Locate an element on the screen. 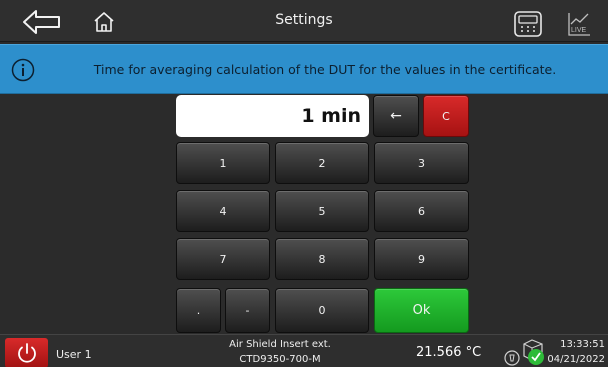  clear-button: C is located at coordinates (446, 116).